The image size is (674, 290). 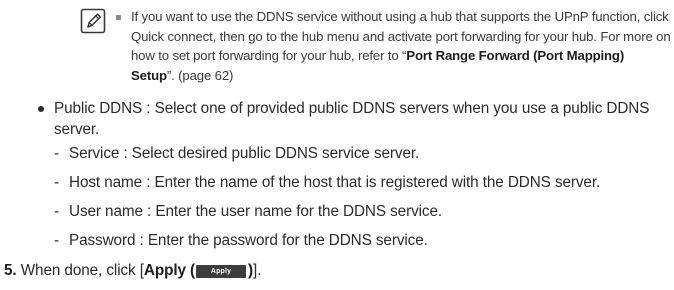 What do you see at coordinates (93, 21) in the screenshot?
I see `note-pencil-icon` at bounding box center [93, 21].